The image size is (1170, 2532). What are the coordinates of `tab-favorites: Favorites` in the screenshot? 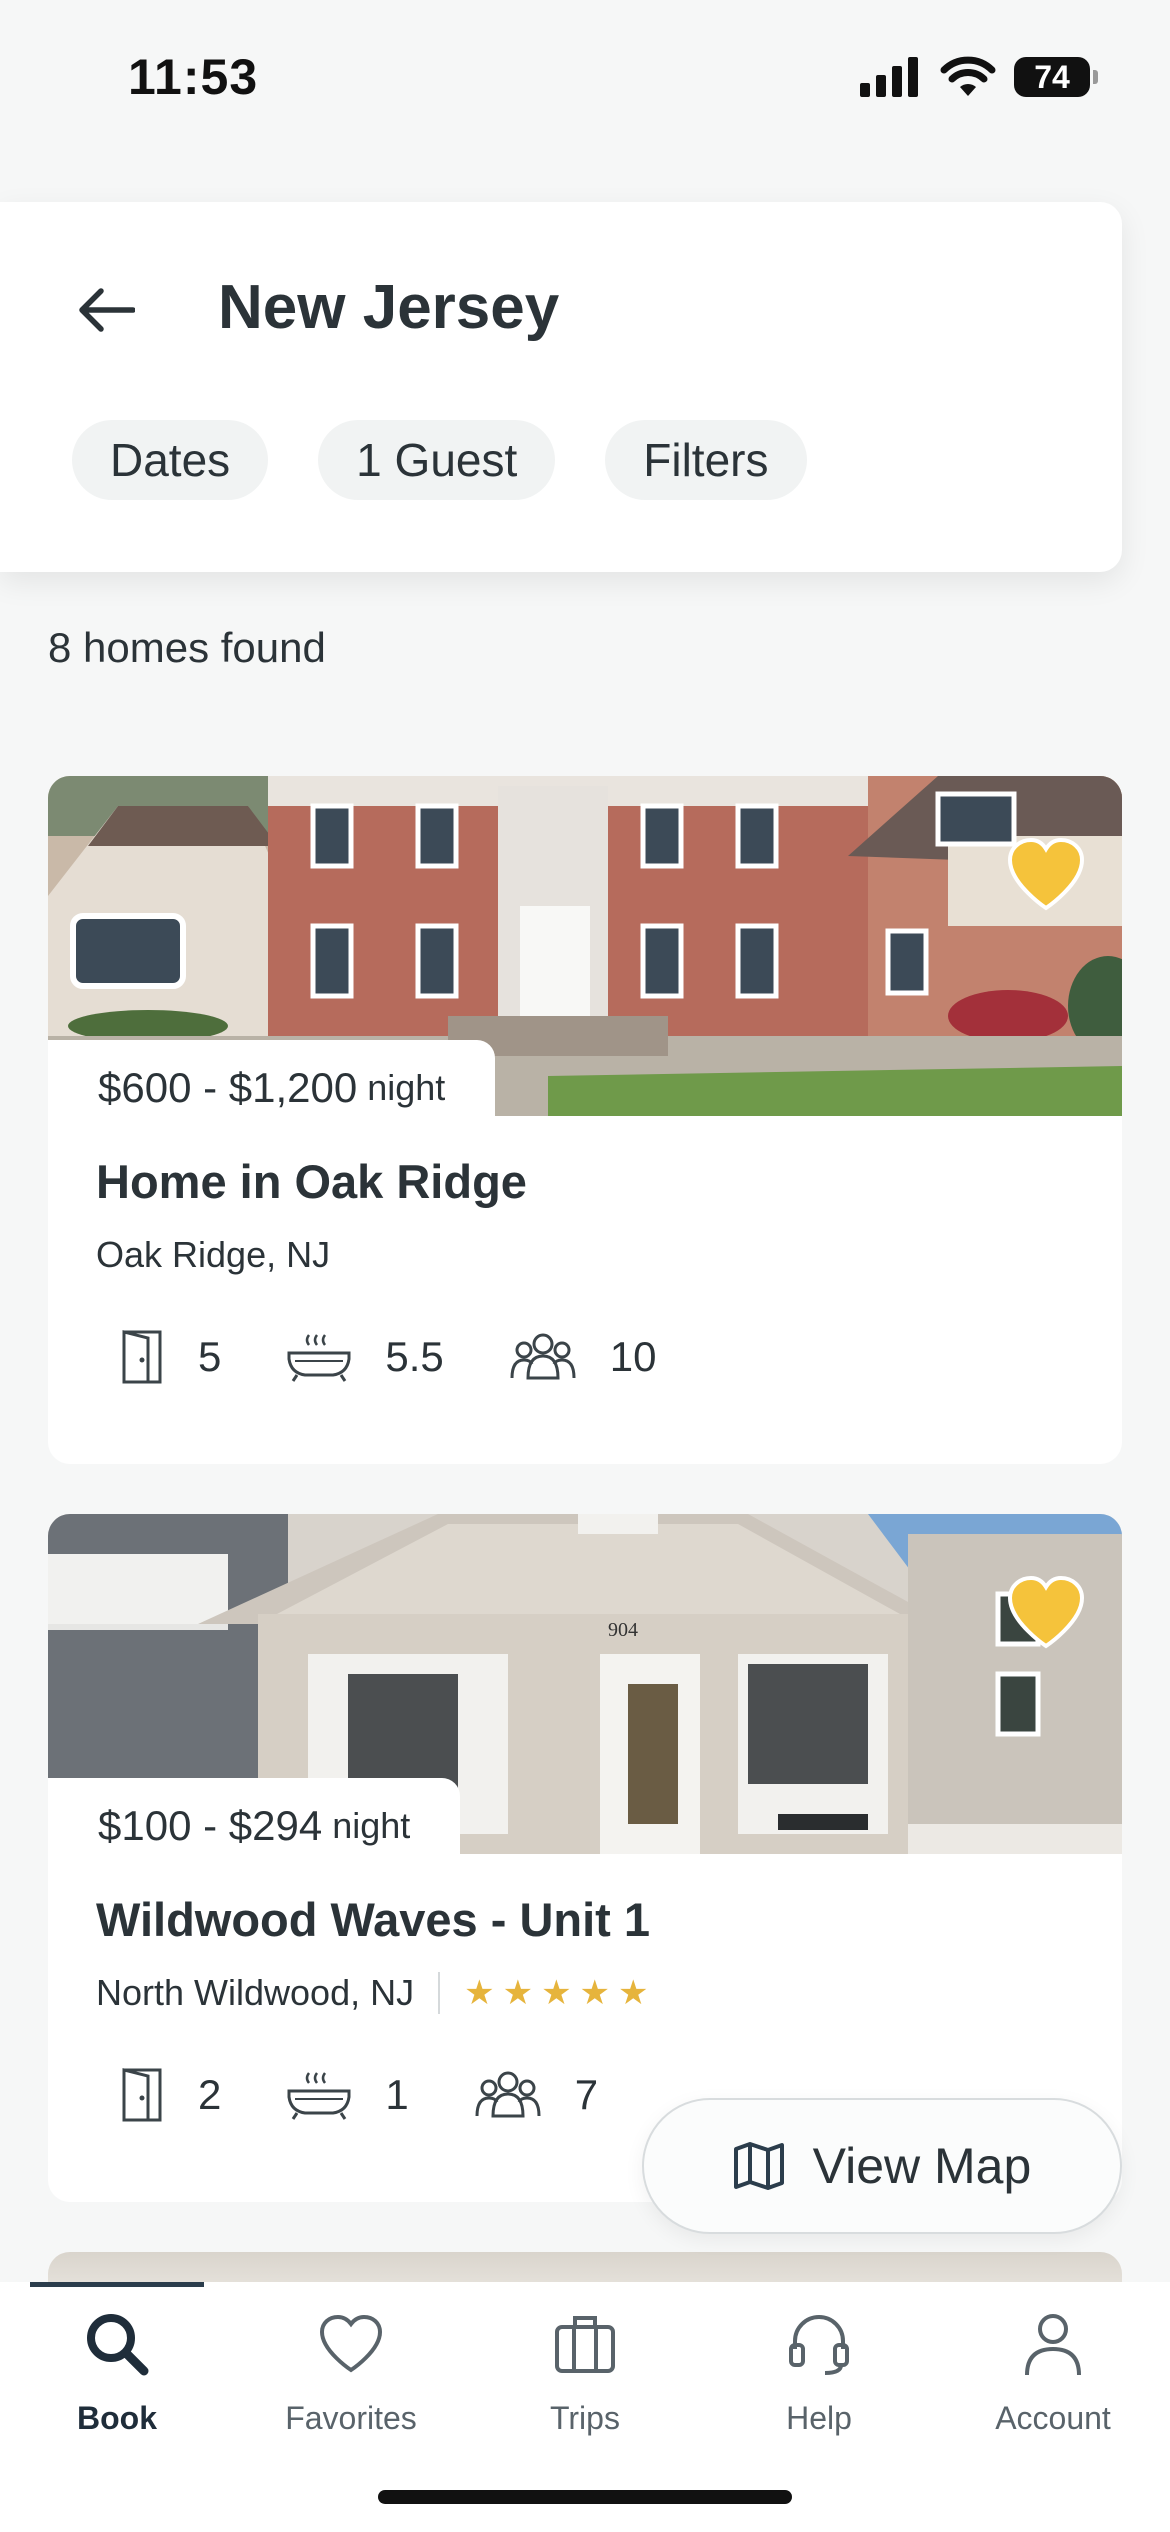 It's located at (351, 2379).